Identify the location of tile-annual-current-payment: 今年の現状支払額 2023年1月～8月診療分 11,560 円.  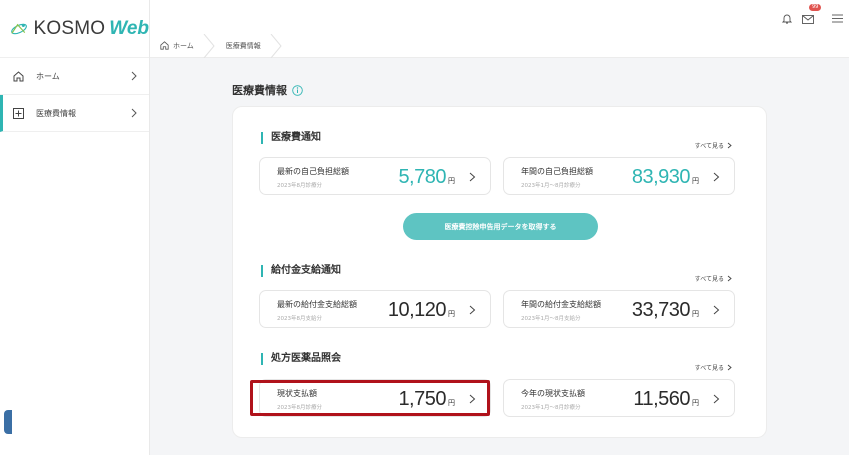
(619, 398).